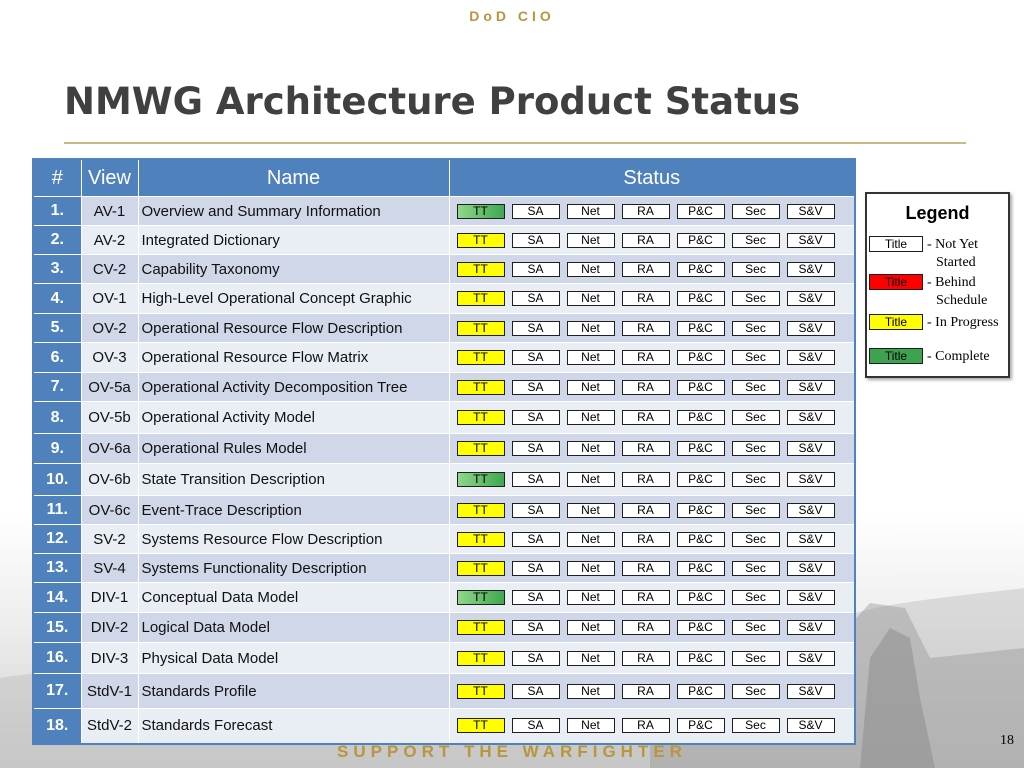 The width and height of the screenshot is (1024, 768). What do you see at coordinates (512, 751) in the screenshot?
I see `footer-motto: SUPPORT THE WARFIGHTER` at bounding box center [512, 751].